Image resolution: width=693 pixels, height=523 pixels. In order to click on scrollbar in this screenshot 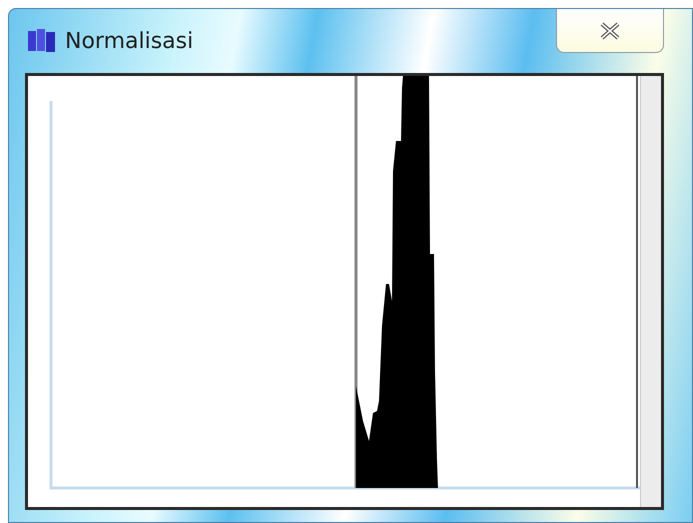, I will do `click(650, 291)`.